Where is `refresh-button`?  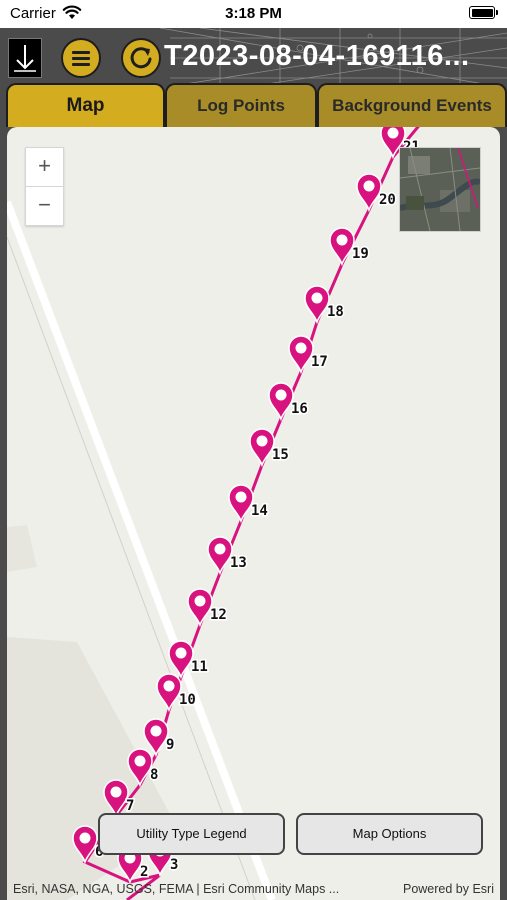 refresh-button is located at coordinates (141, 58).